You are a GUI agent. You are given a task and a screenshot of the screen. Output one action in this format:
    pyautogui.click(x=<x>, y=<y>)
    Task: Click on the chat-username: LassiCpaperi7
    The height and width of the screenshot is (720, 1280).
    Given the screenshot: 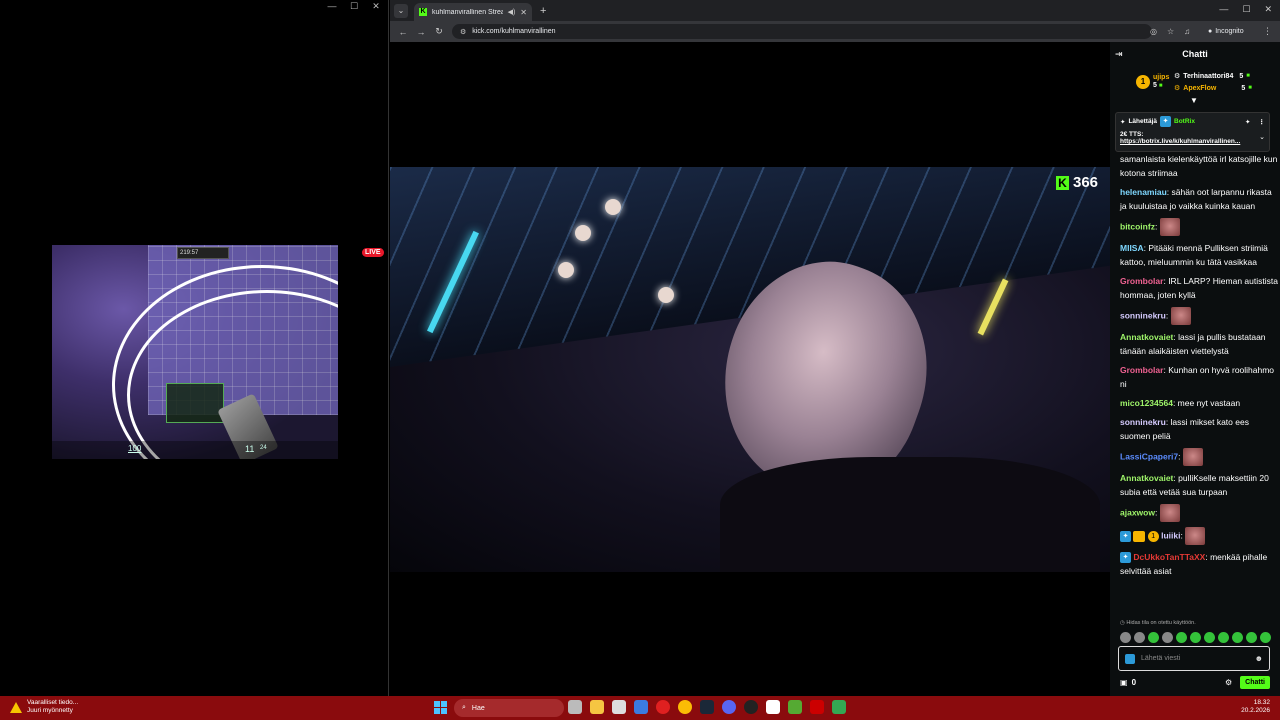 What is the action you would take?
    pyautogui.click(x=1149, y=456)
    